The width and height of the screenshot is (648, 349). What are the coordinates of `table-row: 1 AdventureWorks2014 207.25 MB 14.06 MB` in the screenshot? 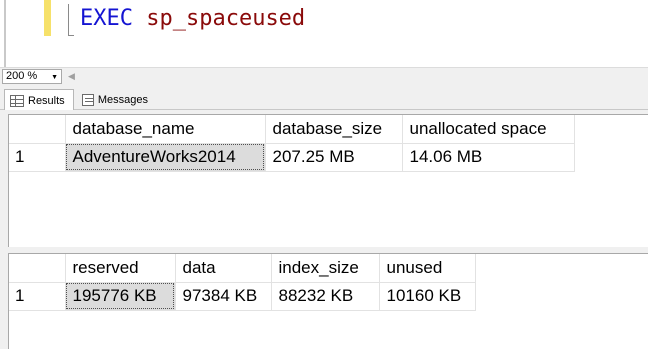 It's located at (292, 157).